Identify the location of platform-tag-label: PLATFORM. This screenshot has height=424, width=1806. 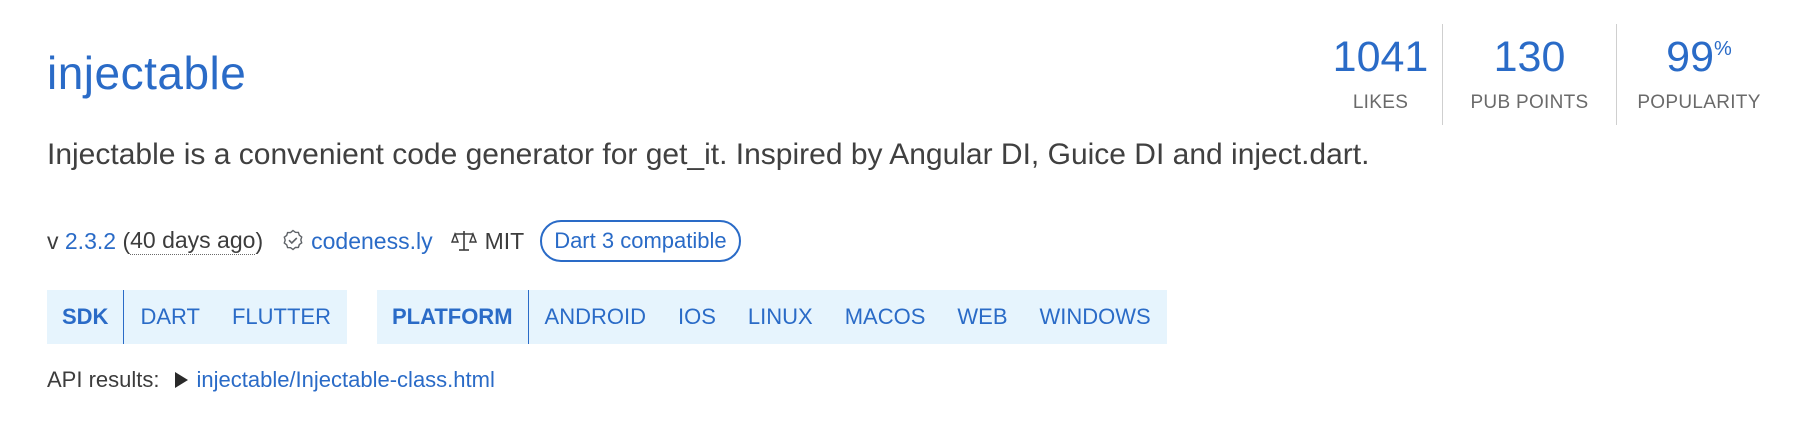
(453, 317).